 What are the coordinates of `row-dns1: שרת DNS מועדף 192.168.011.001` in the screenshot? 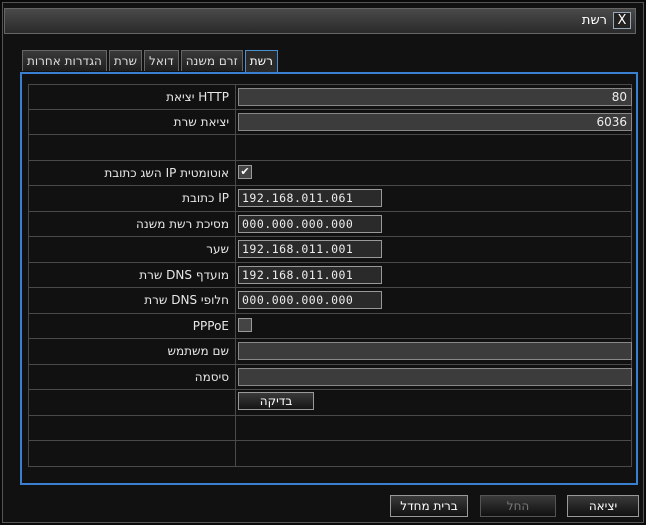 It's located at (330, 275).